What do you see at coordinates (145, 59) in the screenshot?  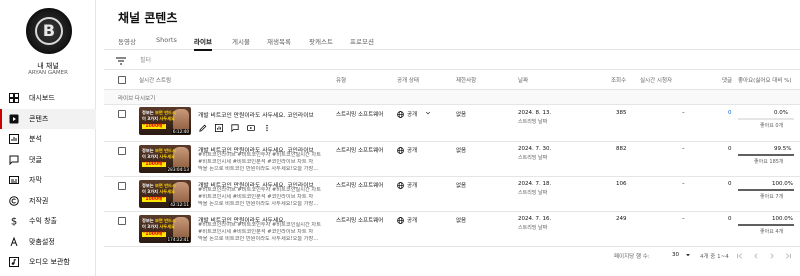 I see `filter-placeholder: 필터` at bounding box center [145, 59].